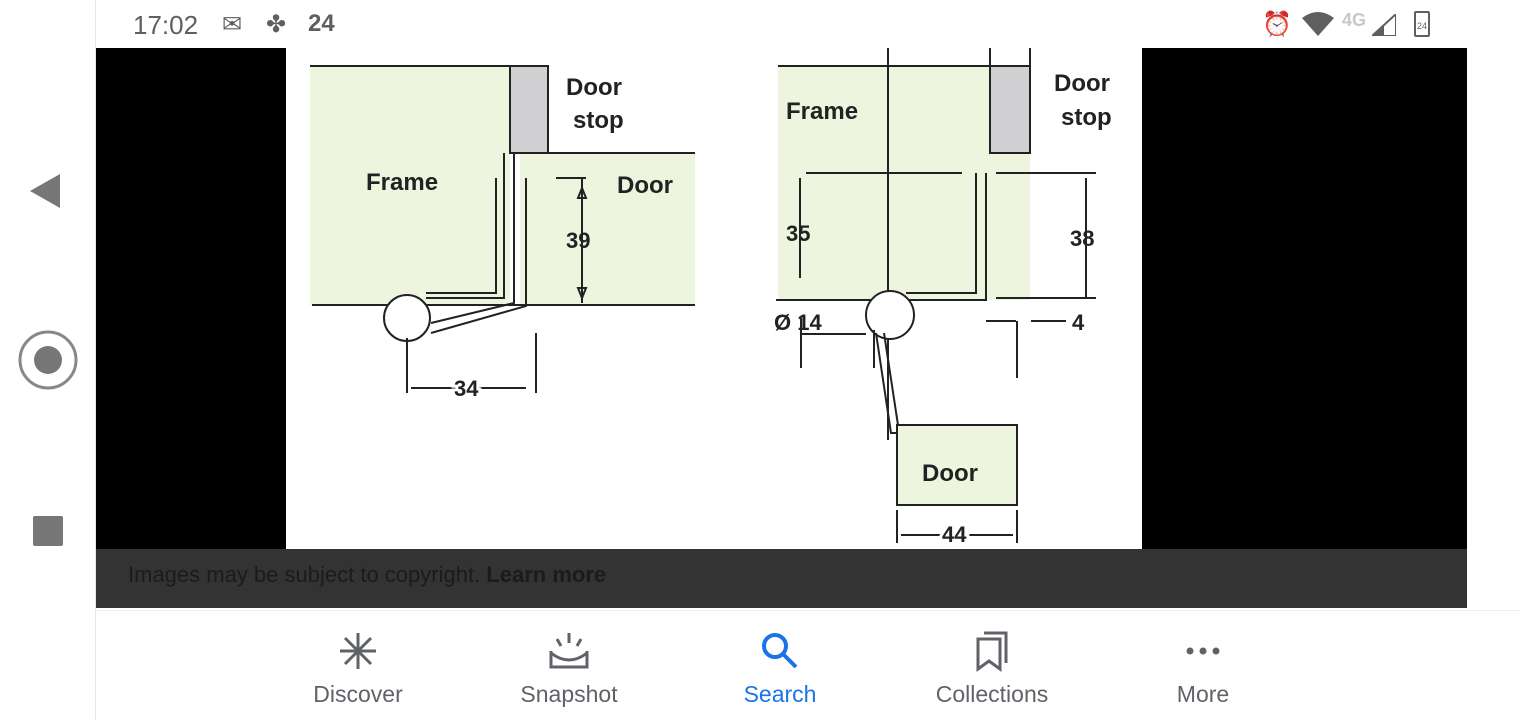  I want to click on collections-icon, so click(992, 651).